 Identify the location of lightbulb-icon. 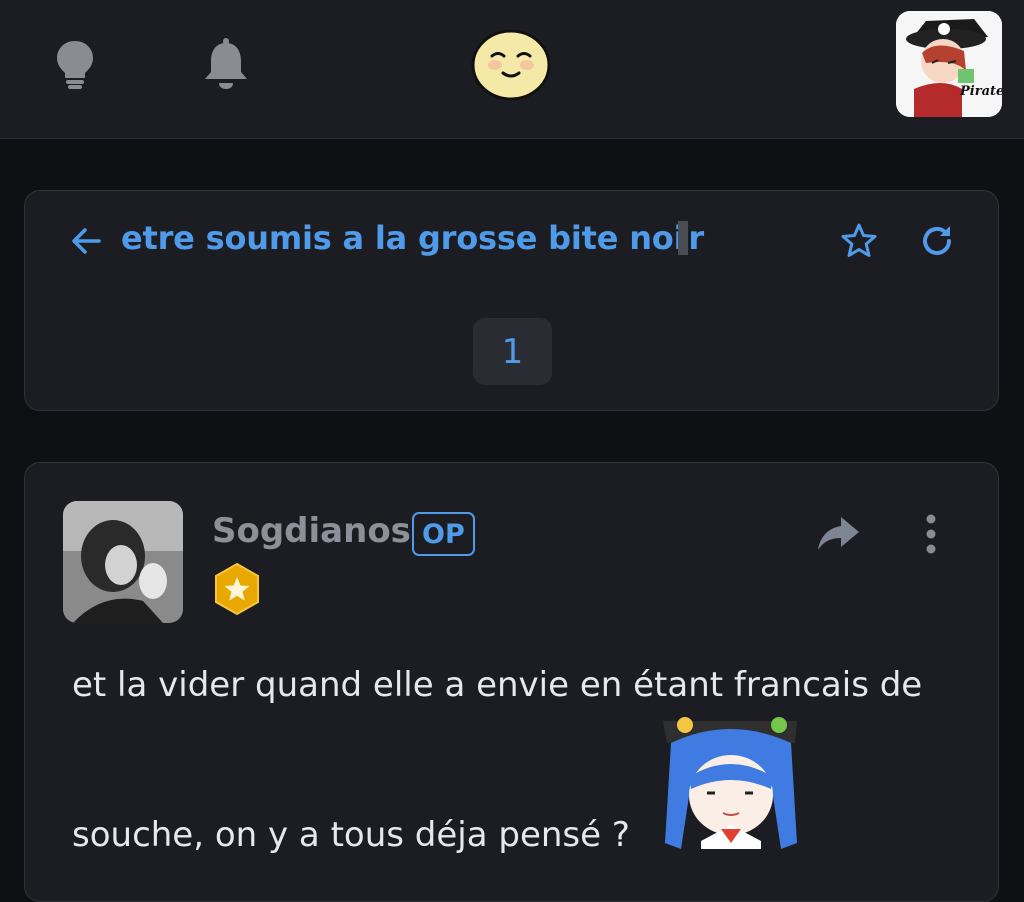
(75, 64).